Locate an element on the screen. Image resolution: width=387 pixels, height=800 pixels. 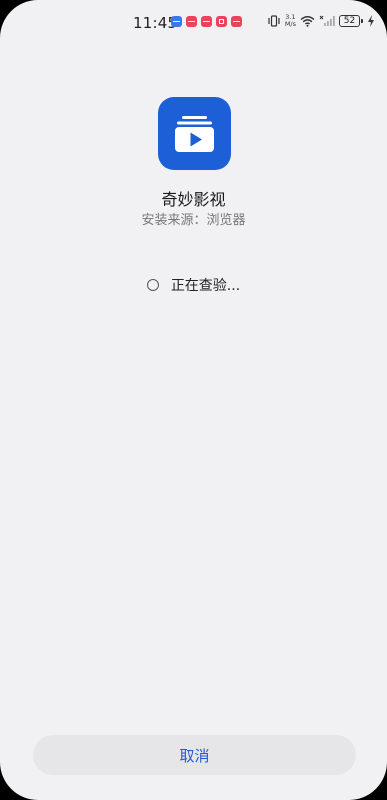
notification-icons is located at coordinates (206, 21).